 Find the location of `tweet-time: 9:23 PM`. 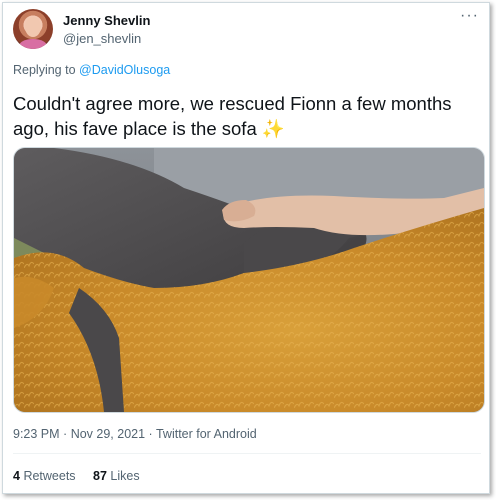

tweet-time: 9:23 PM is located at coordinates (36, 434).